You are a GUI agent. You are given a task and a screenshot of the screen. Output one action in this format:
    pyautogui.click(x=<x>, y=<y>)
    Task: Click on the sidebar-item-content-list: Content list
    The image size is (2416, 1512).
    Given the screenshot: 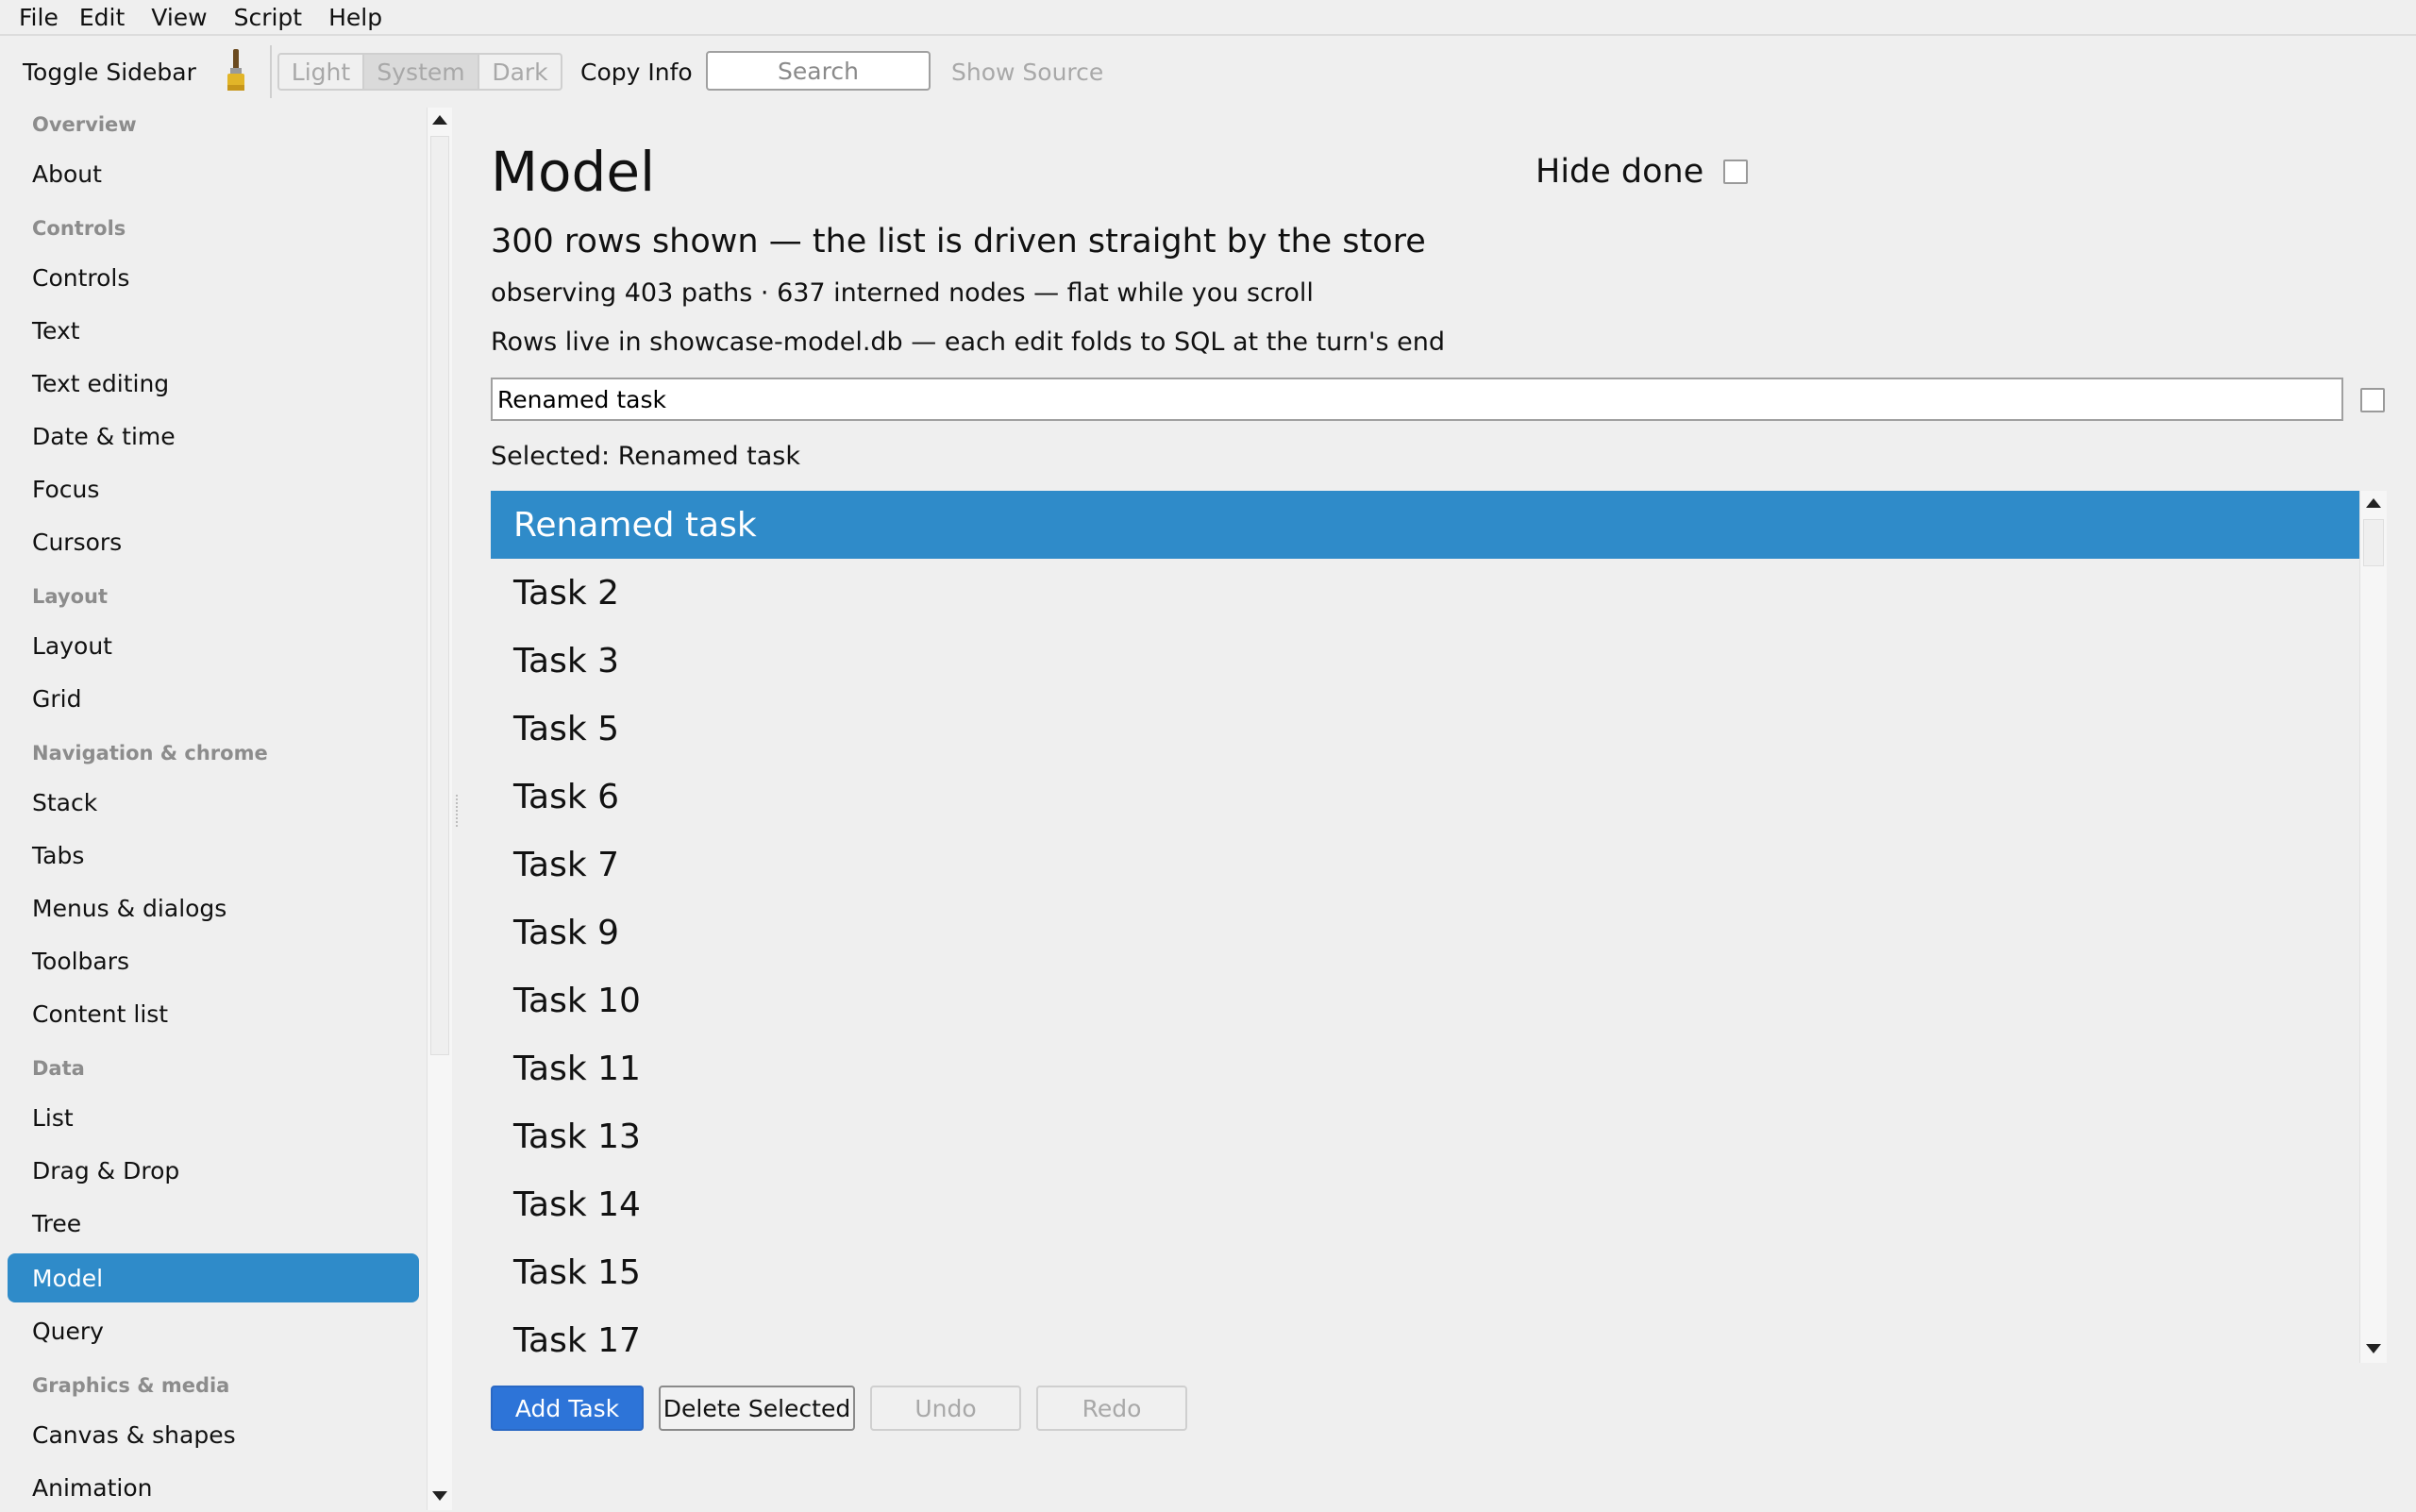 What is the action you would take?
    pyautogui.click(x=214, y=1013)
    